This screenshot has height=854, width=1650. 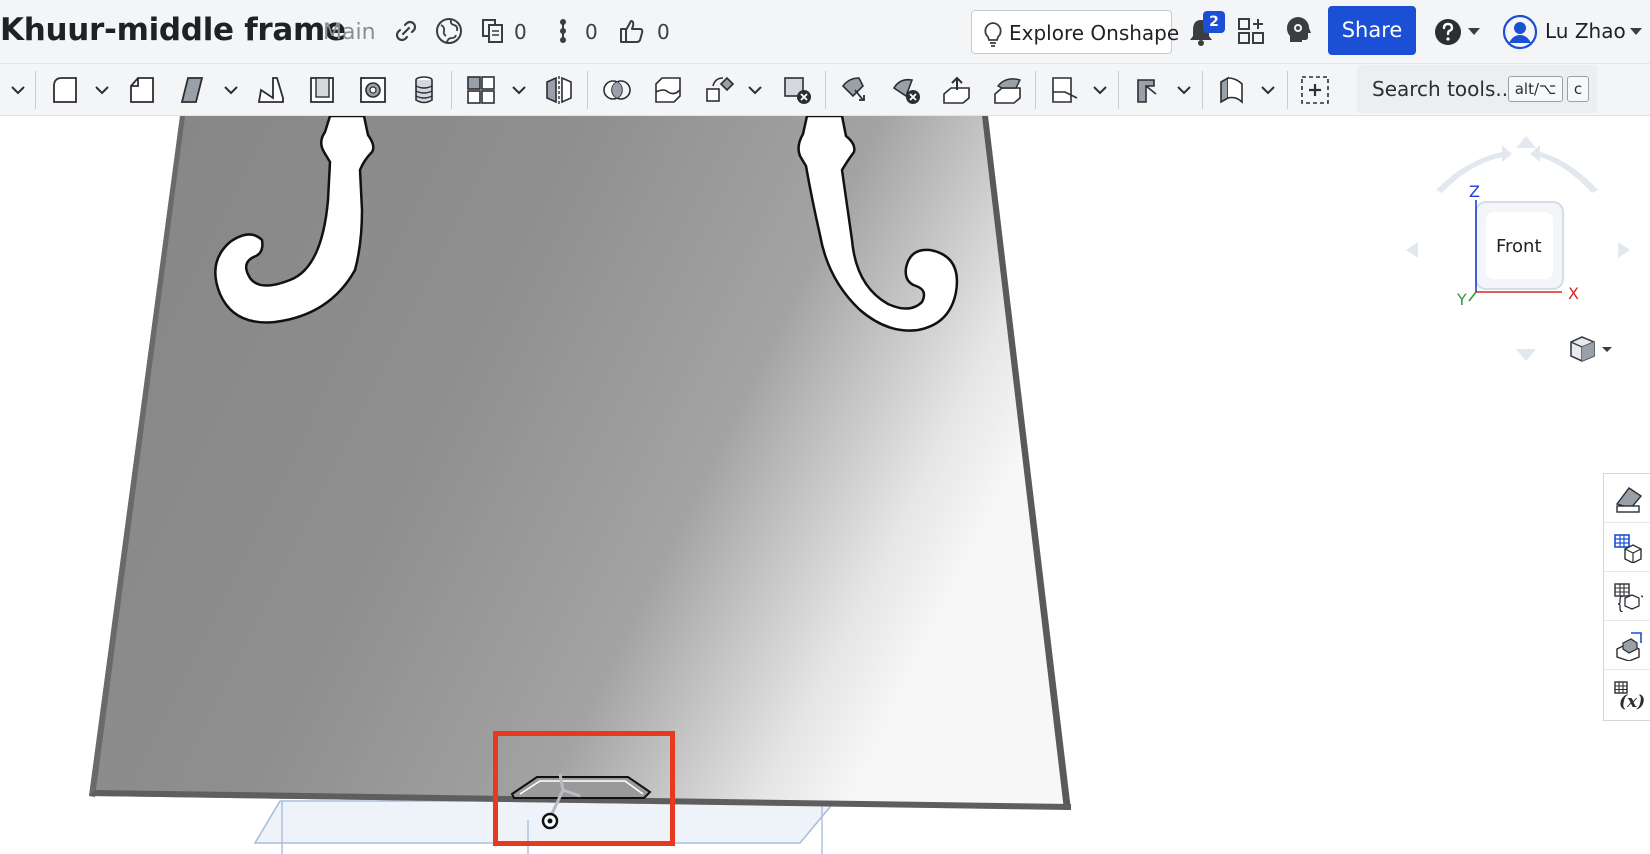 I want to click on appearance-icon, so click(x=1629, y=500).